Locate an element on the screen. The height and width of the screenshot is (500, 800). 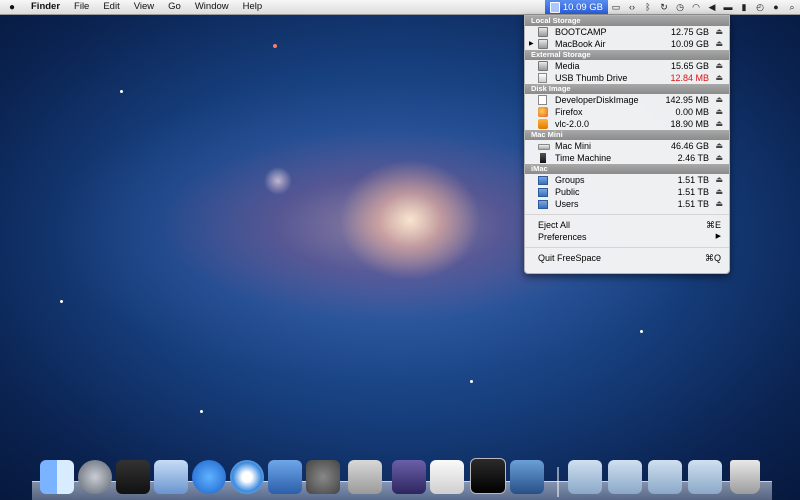
calculator-icon is located at coordinates (365, 477).